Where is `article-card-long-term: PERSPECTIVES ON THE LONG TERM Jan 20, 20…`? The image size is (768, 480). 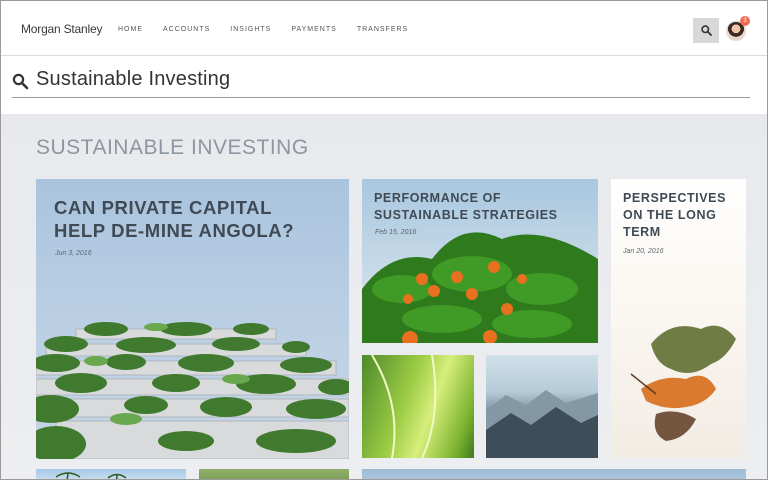 article-card-long-term: PERSPECTIVES ON THE LONG TERM Jan 20, 20… is located at coordinates (678, 318).